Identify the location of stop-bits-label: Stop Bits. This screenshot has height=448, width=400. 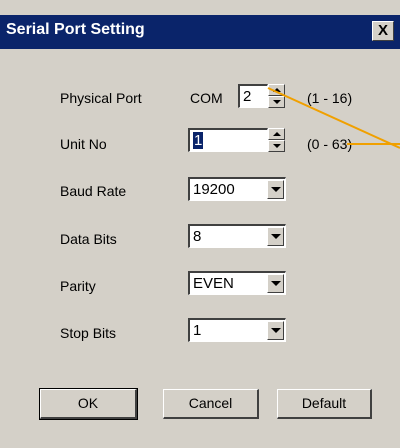
(88, 333).